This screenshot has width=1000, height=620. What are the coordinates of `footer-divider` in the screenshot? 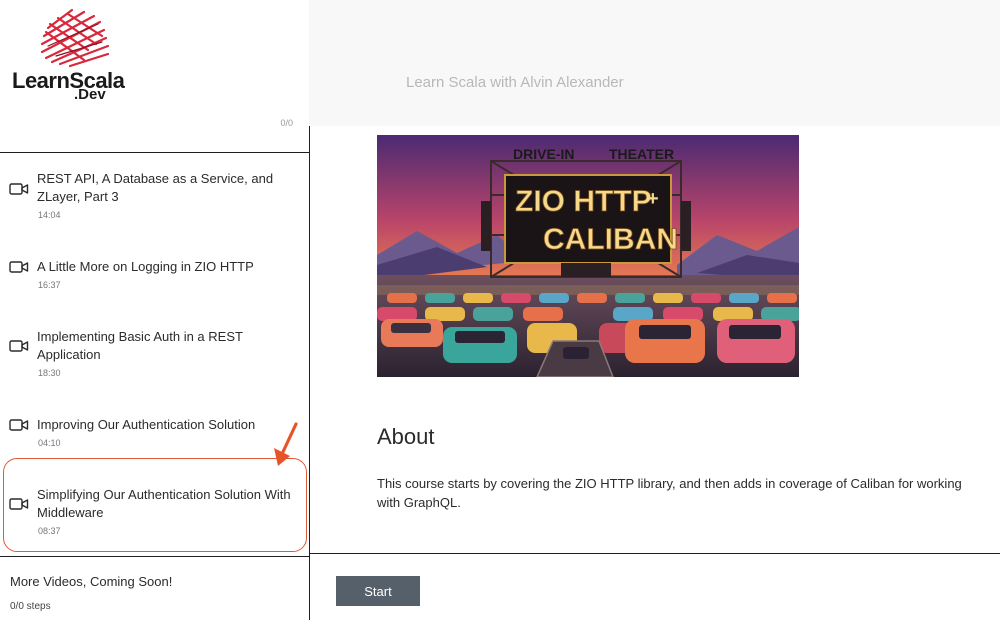 It's located at (655, 553).